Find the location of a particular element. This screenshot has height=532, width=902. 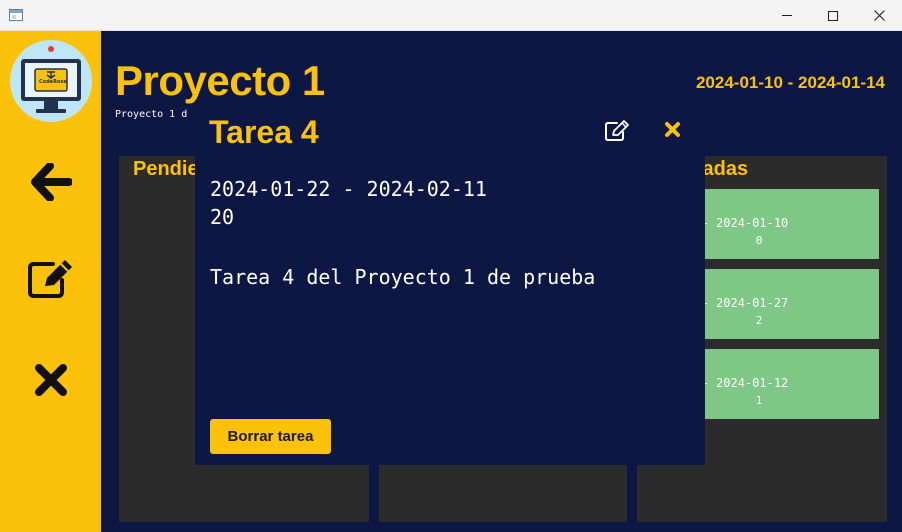

project-title: Proyecto 1 is located at coordinates (220, 80).